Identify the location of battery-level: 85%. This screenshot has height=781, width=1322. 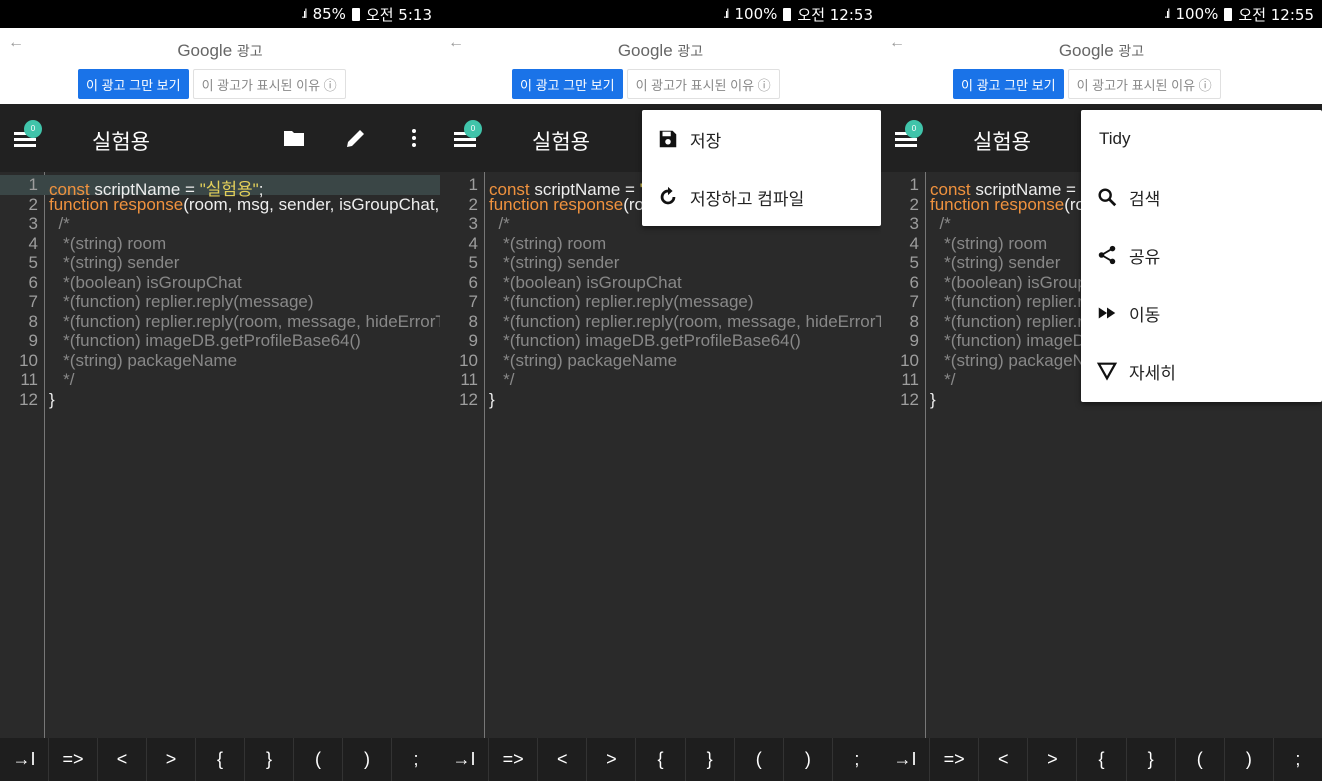
(329, 14).